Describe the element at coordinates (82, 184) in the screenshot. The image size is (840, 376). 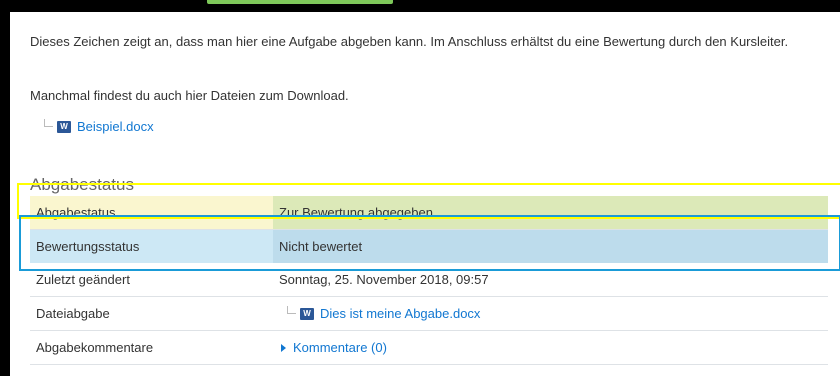
I see `section-title: Abgabestatus` at that location.